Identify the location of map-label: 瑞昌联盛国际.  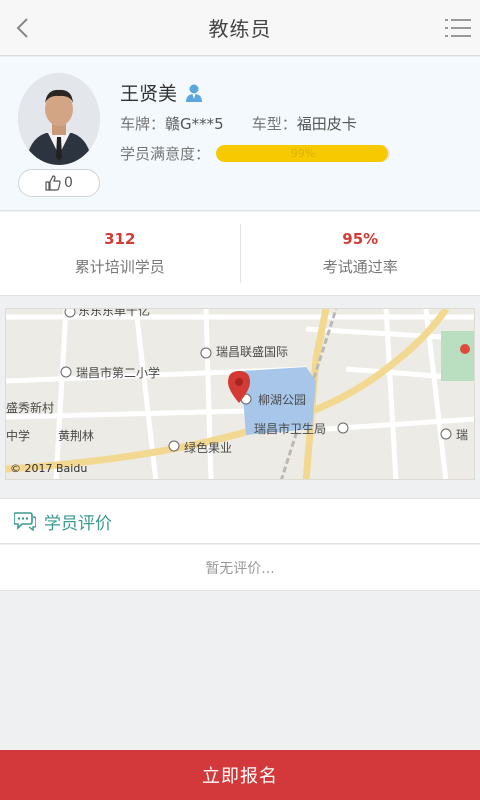
(252, 352).